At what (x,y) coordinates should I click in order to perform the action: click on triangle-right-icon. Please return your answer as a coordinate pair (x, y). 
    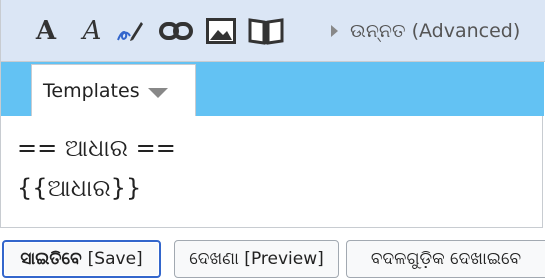
    Looking at the image, I should click on (334, 31).